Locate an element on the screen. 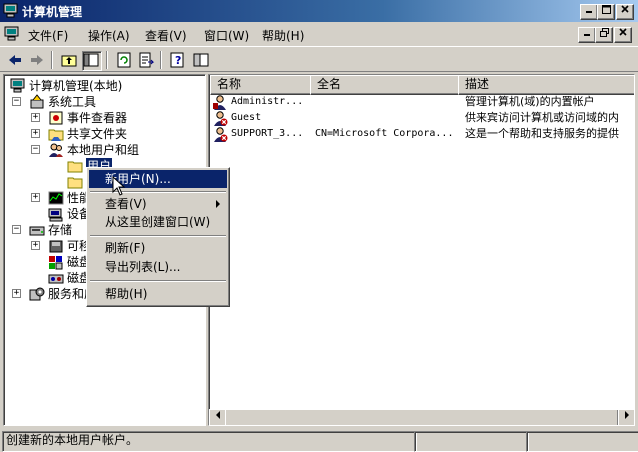 This screenshot has height=452, width=638. menu-action: 操作(A) is located at coordinates (109, 35).